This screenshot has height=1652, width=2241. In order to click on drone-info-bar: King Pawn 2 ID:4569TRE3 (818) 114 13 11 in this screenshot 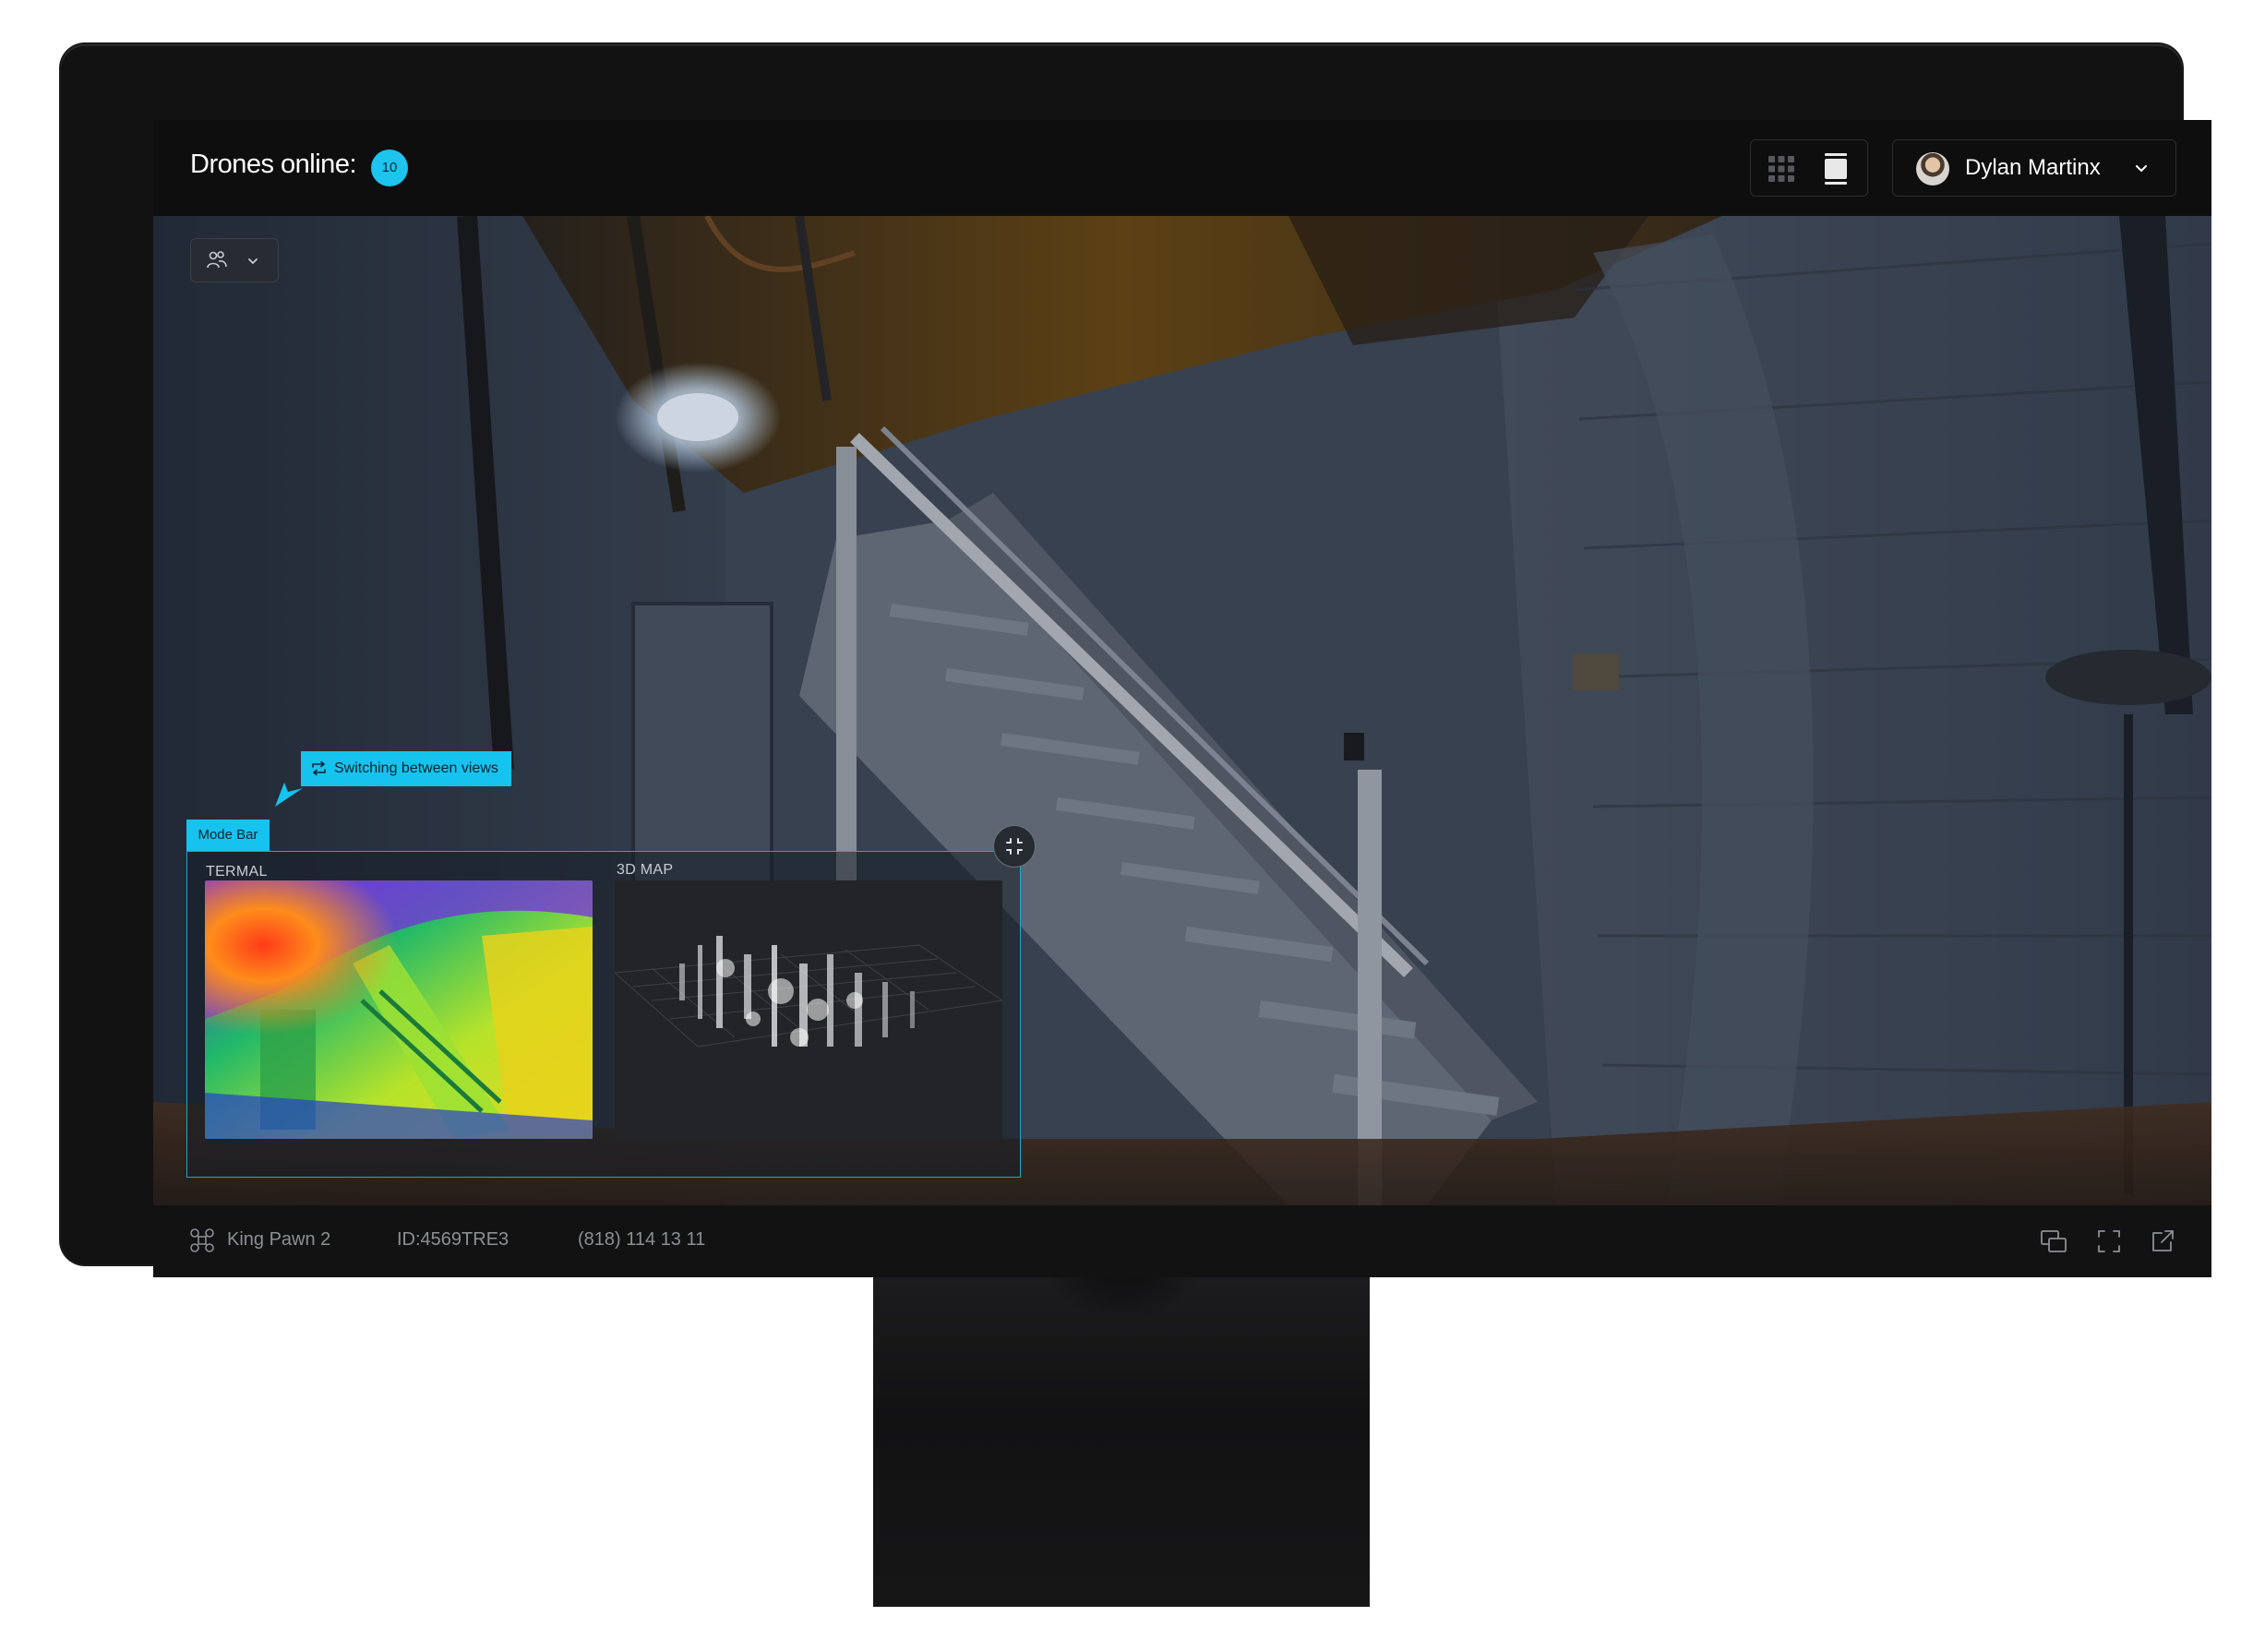, I will do `click(1182, 1241)`.